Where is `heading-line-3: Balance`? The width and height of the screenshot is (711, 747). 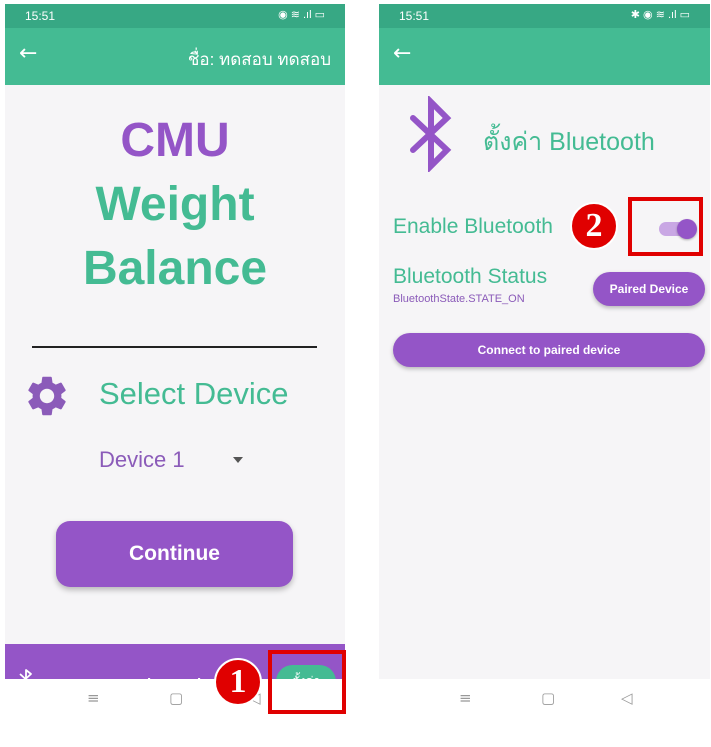
heading-line-3: Balance is located at coordinates (175, 268).